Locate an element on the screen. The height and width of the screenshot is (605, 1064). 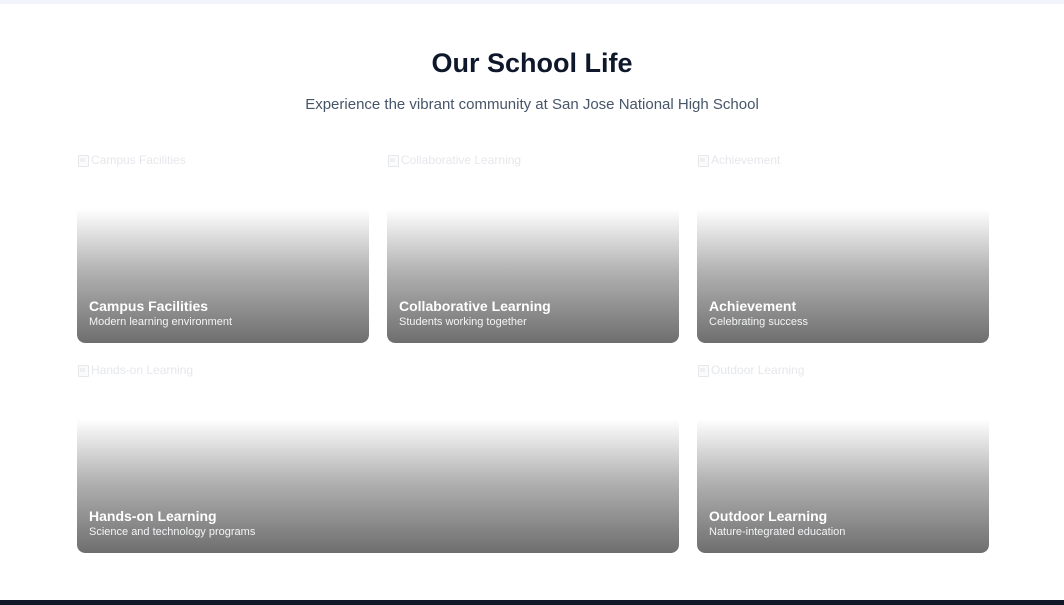
image-alt-text-row: Hands-on Learning is located at coordinates (135, 370).